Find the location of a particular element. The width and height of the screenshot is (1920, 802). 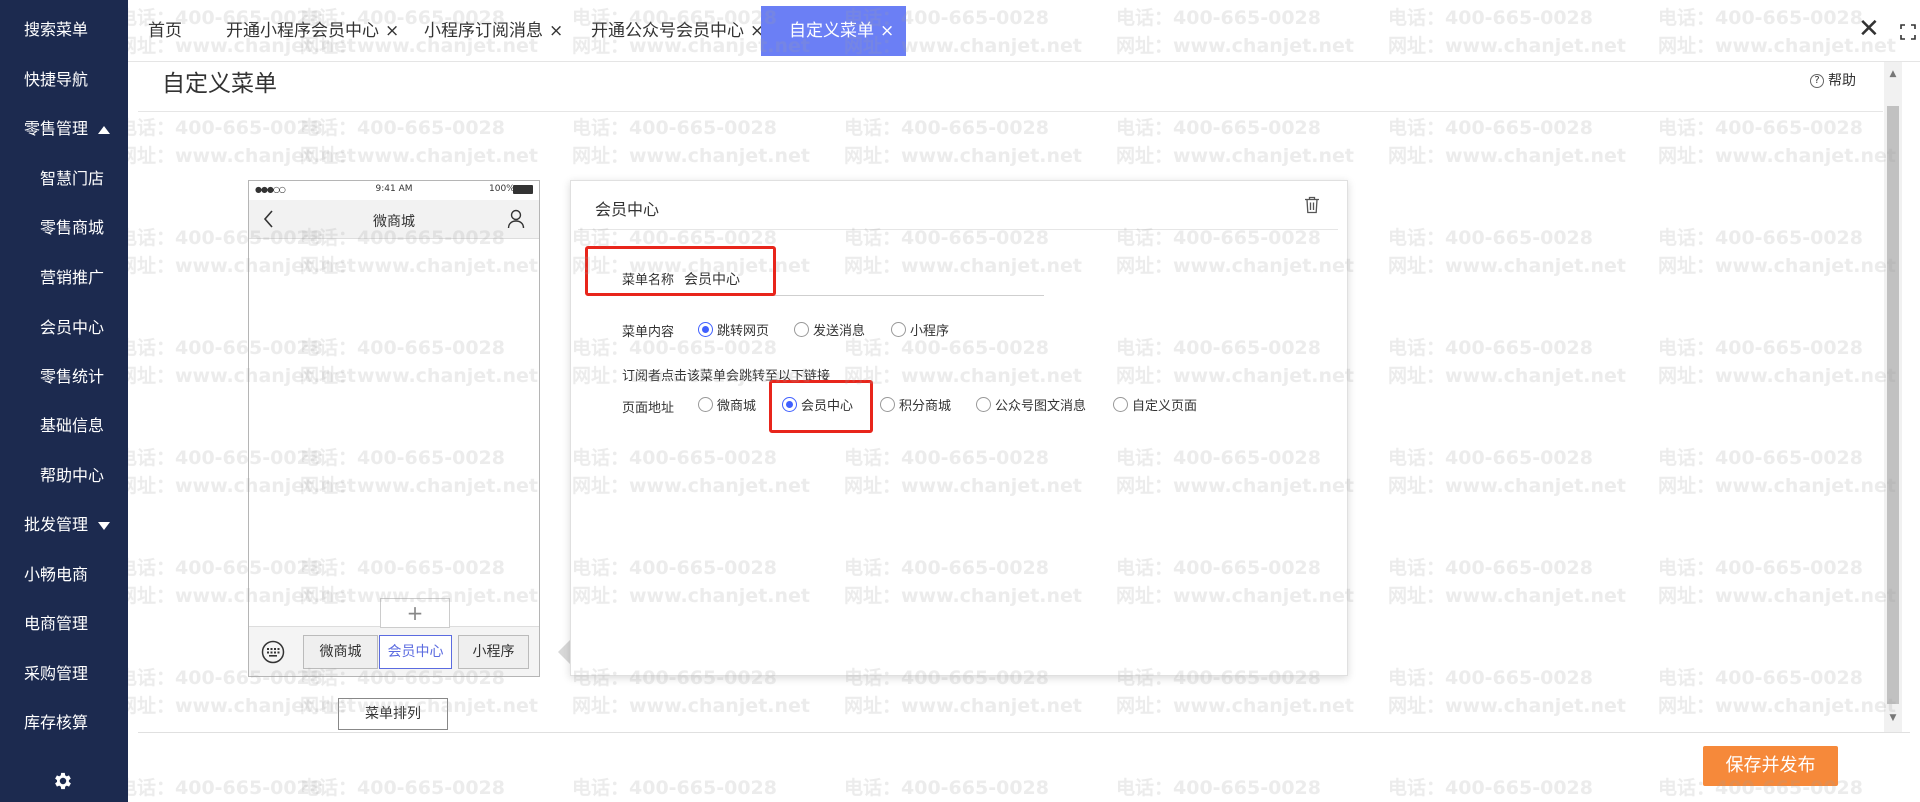

sidebar-item-marketing: 营销推广 is located at coordinates (64, 278).